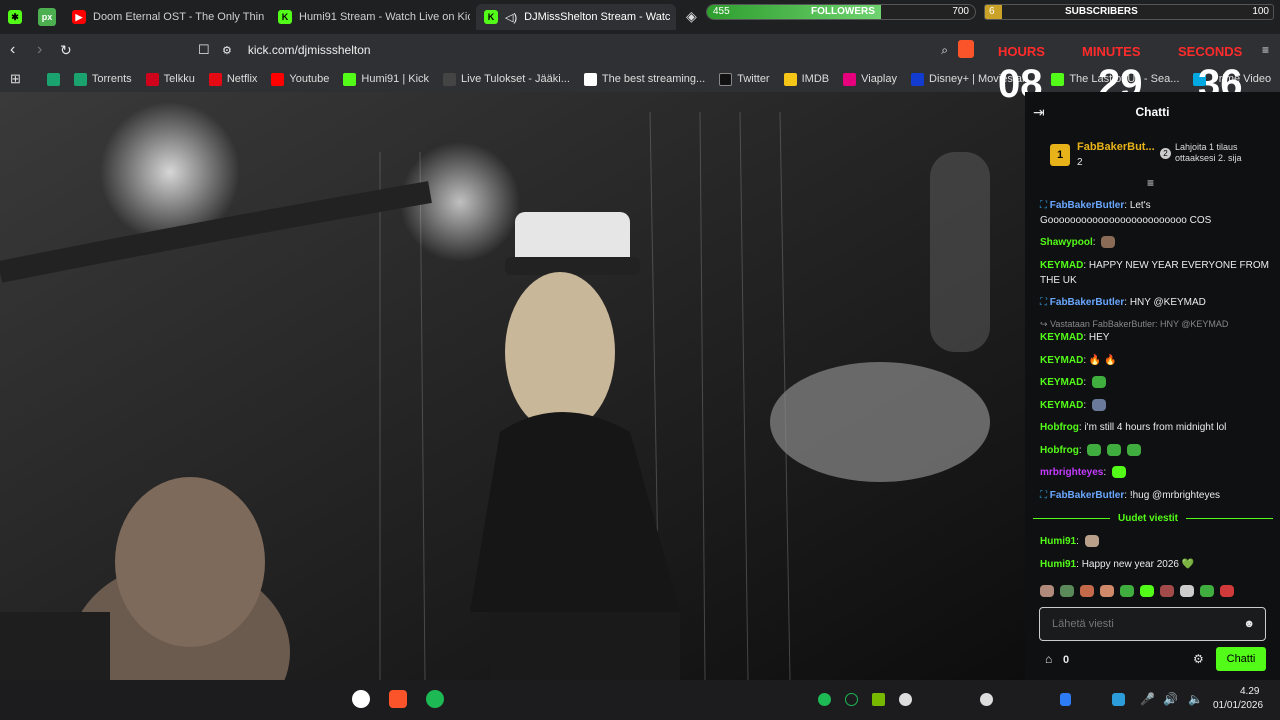  I want to click on chat-username: mrbrighteyes, so click(1071, 472).